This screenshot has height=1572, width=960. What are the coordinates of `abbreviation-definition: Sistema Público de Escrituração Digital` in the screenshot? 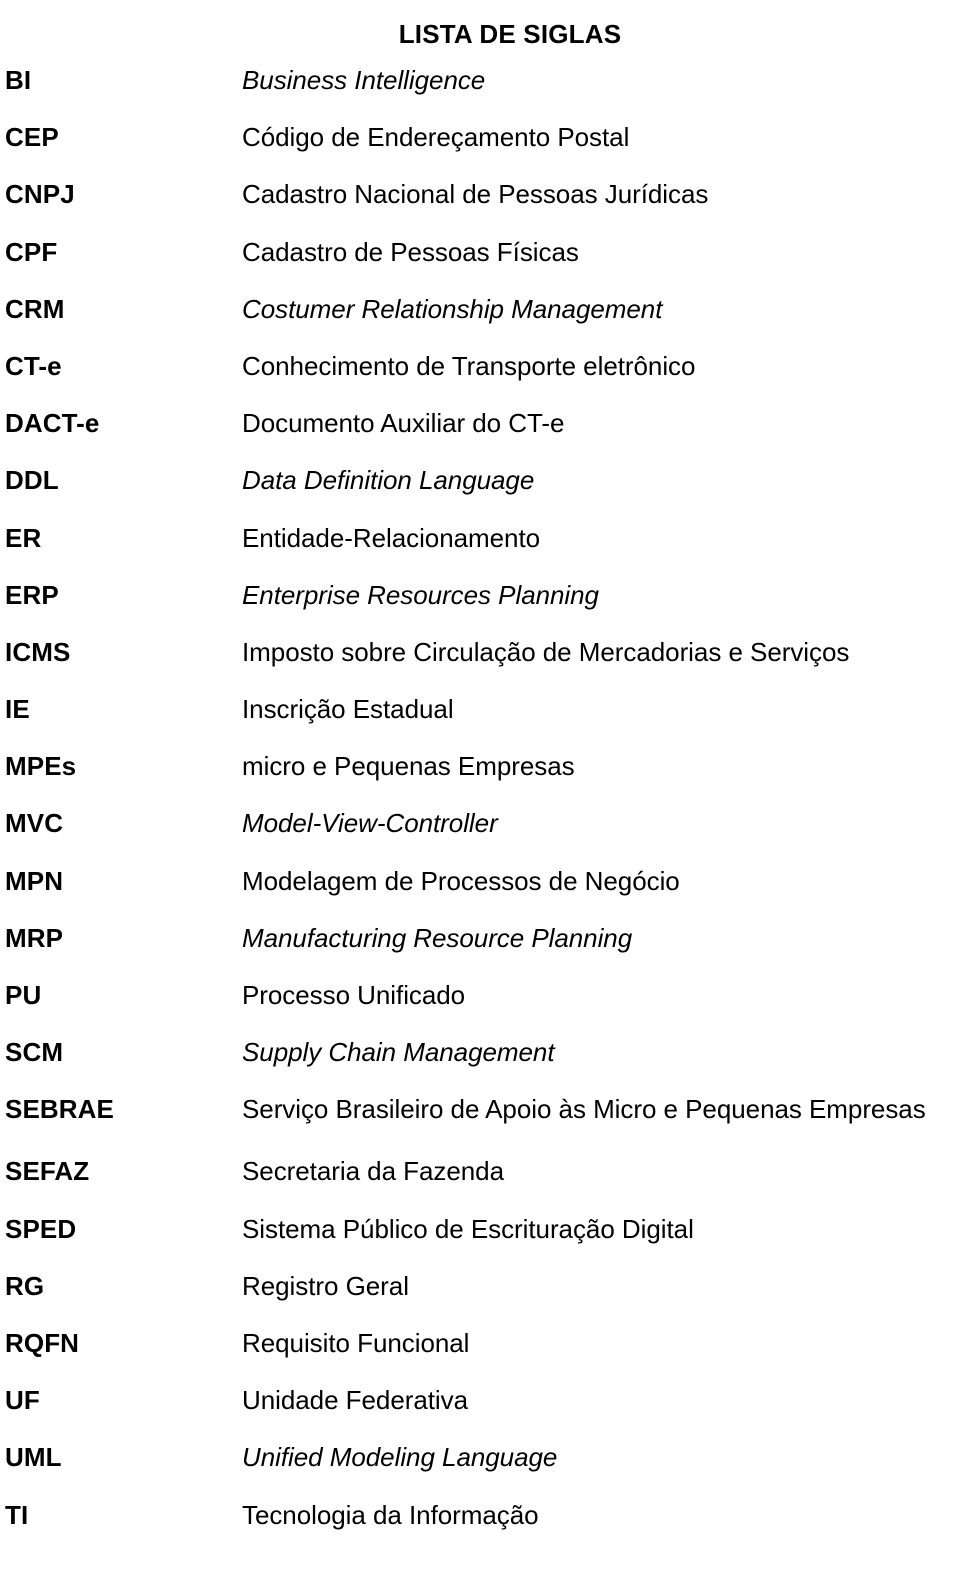 It's located at (468, 1228).